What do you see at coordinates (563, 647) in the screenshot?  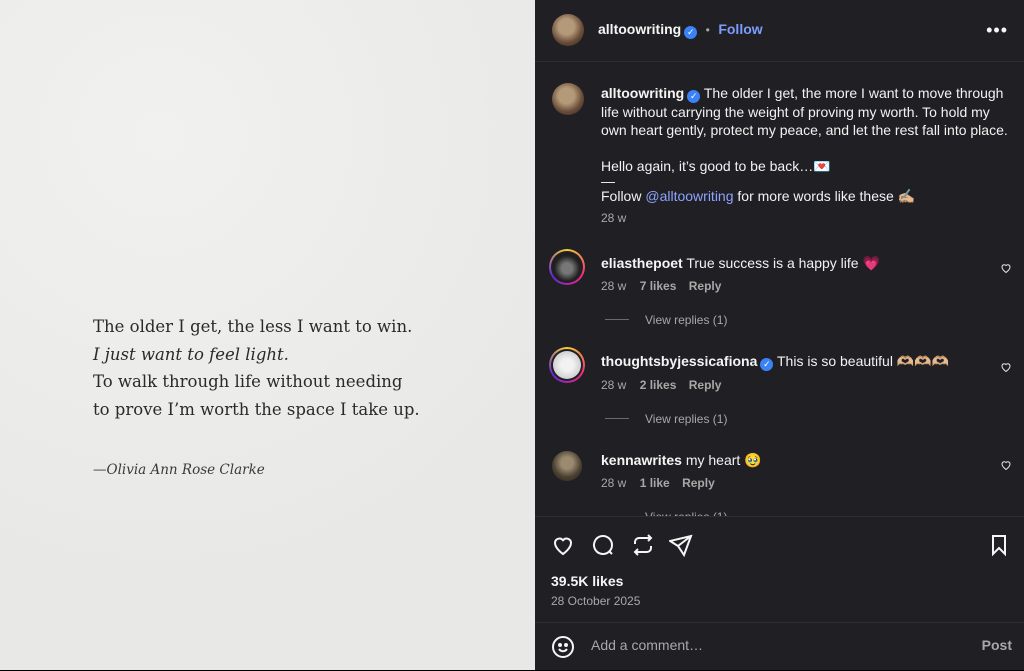 I see `emoji-icon` at bounding box center [563, 647].